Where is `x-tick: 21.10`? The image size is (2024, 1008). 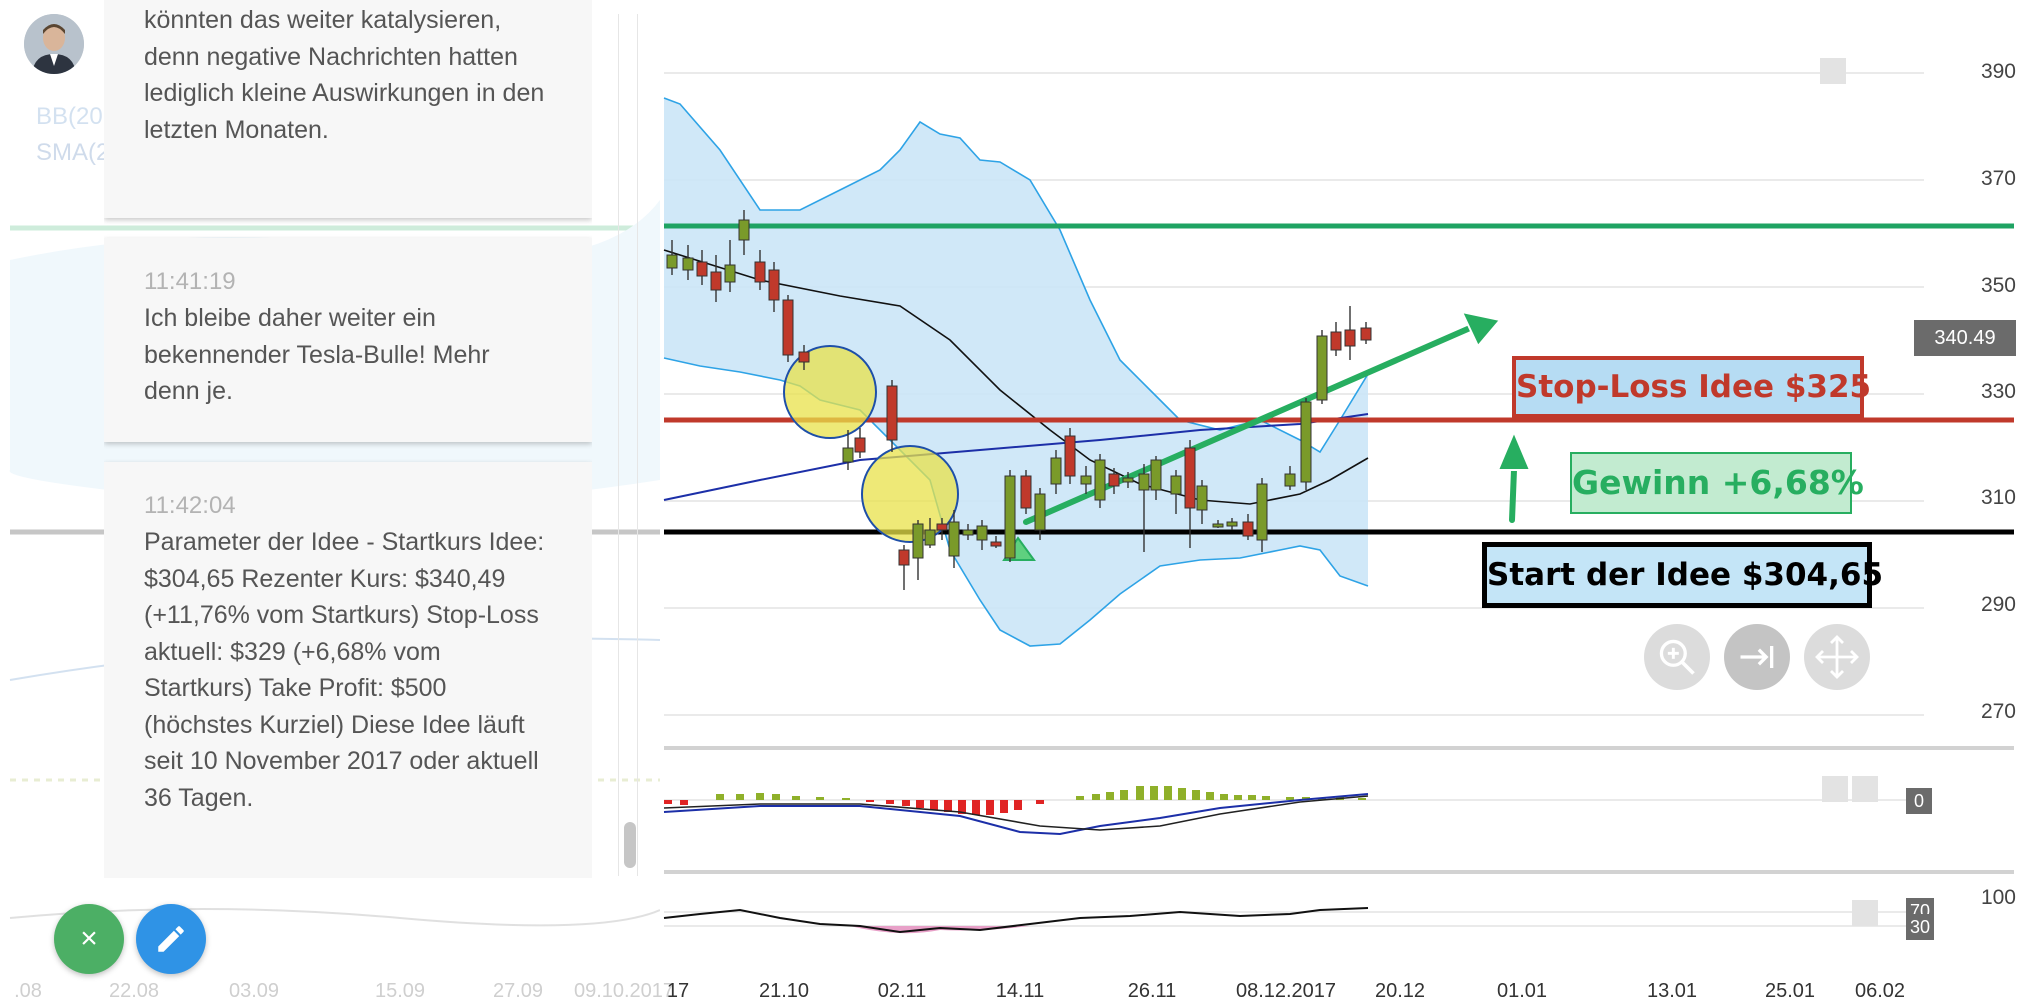
x-tick: 21.10 is located at coordinates (784, 991).